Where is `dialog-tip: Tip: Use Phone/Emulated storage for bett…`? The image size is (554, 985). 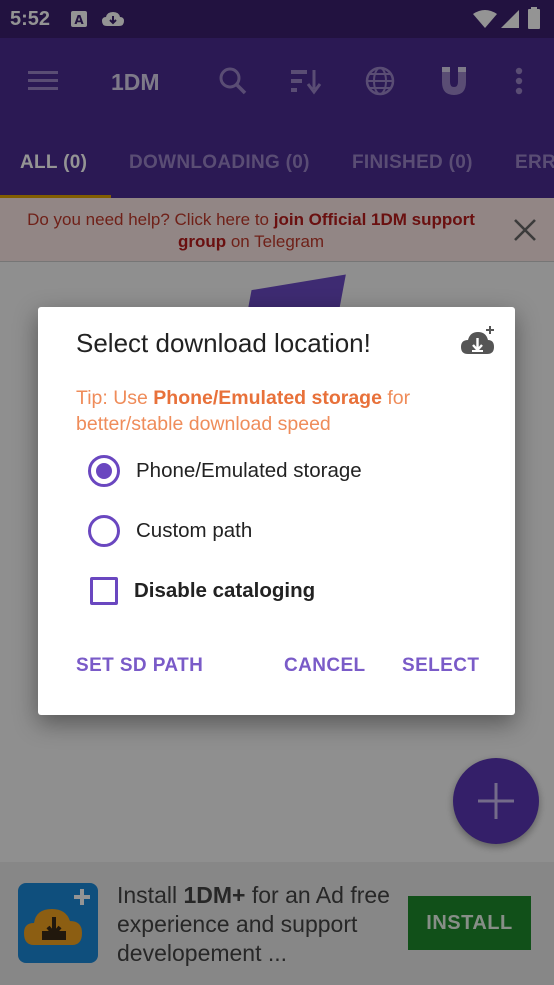 dialog-tip: Tip: Use Phone/Emulated storage for bett… is located at coordinates (276, 411).